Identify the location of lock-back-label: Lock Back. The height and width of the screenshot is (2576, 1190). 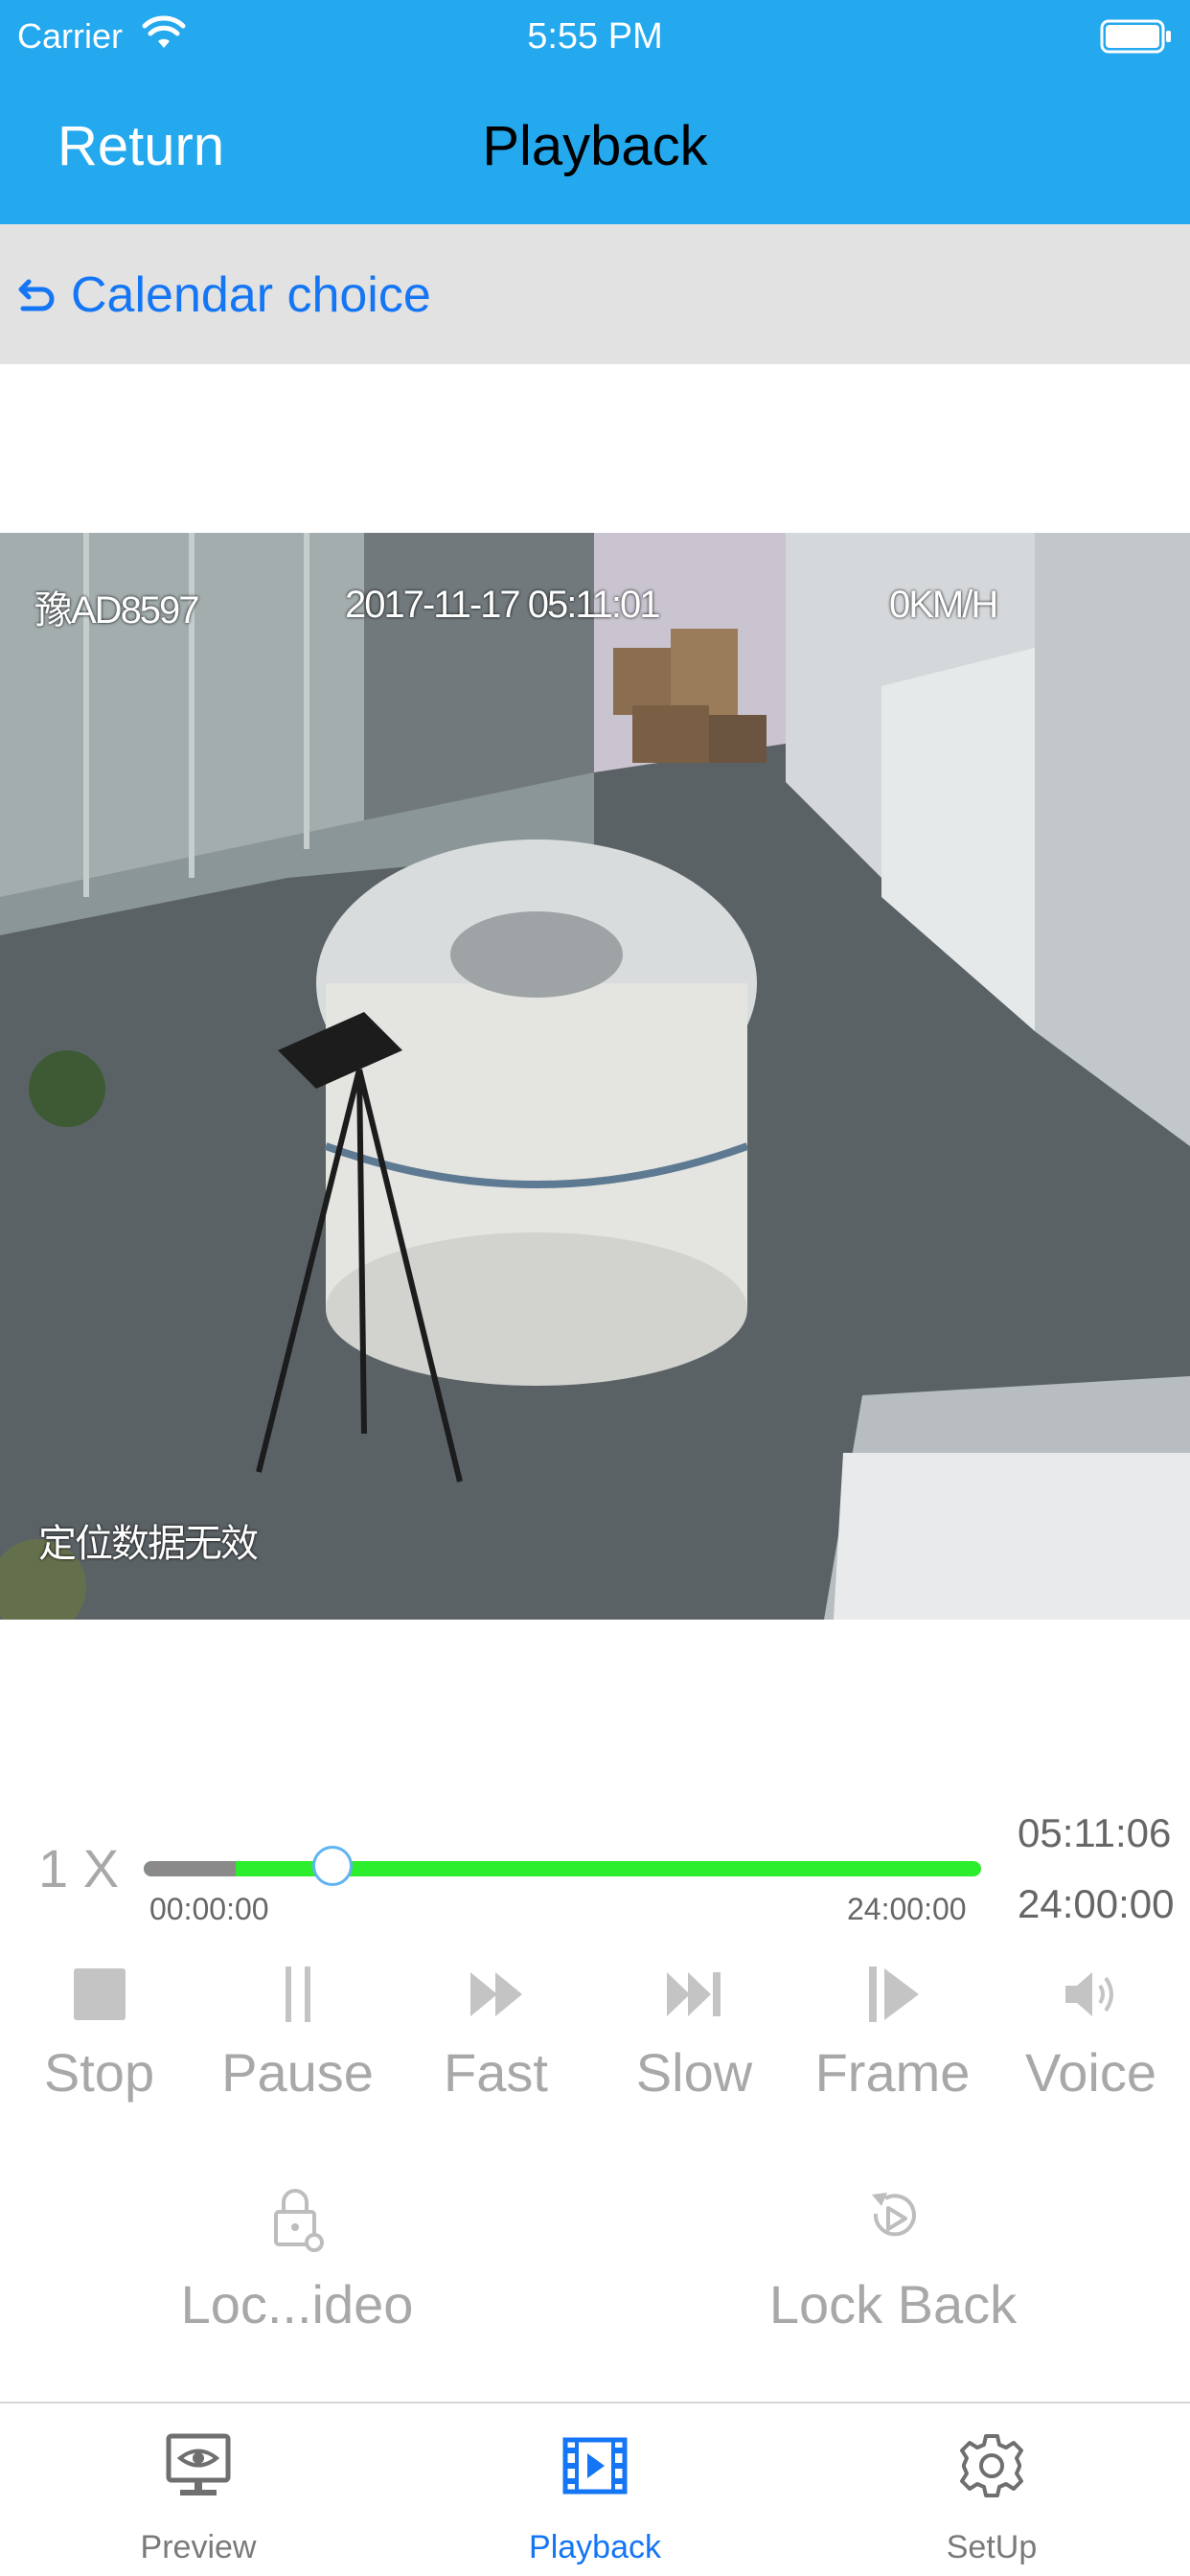
(893, 2304).